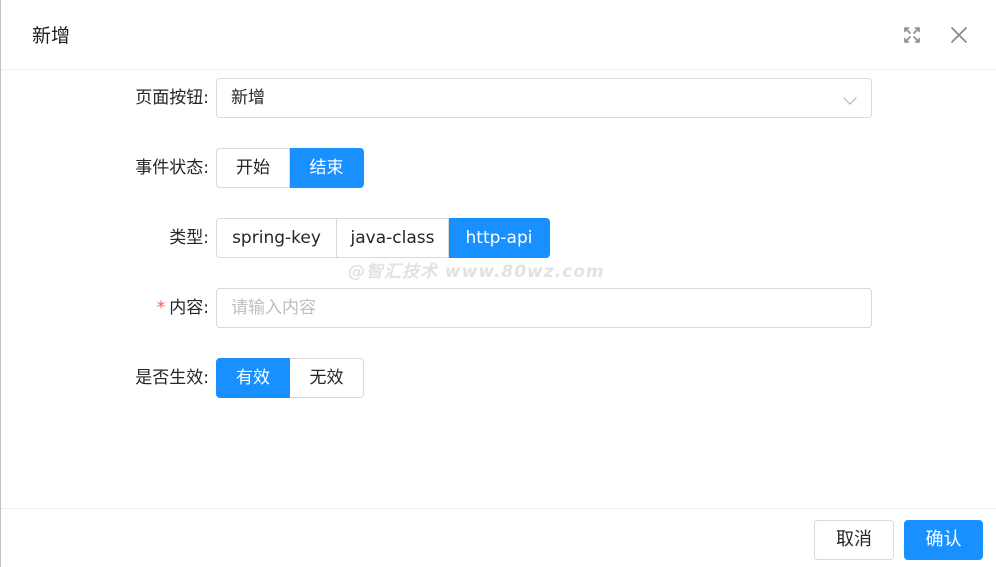  Describe the element at coordinates (248, 98) in the screenshot. I see `page-button-value: 新增` at that location.